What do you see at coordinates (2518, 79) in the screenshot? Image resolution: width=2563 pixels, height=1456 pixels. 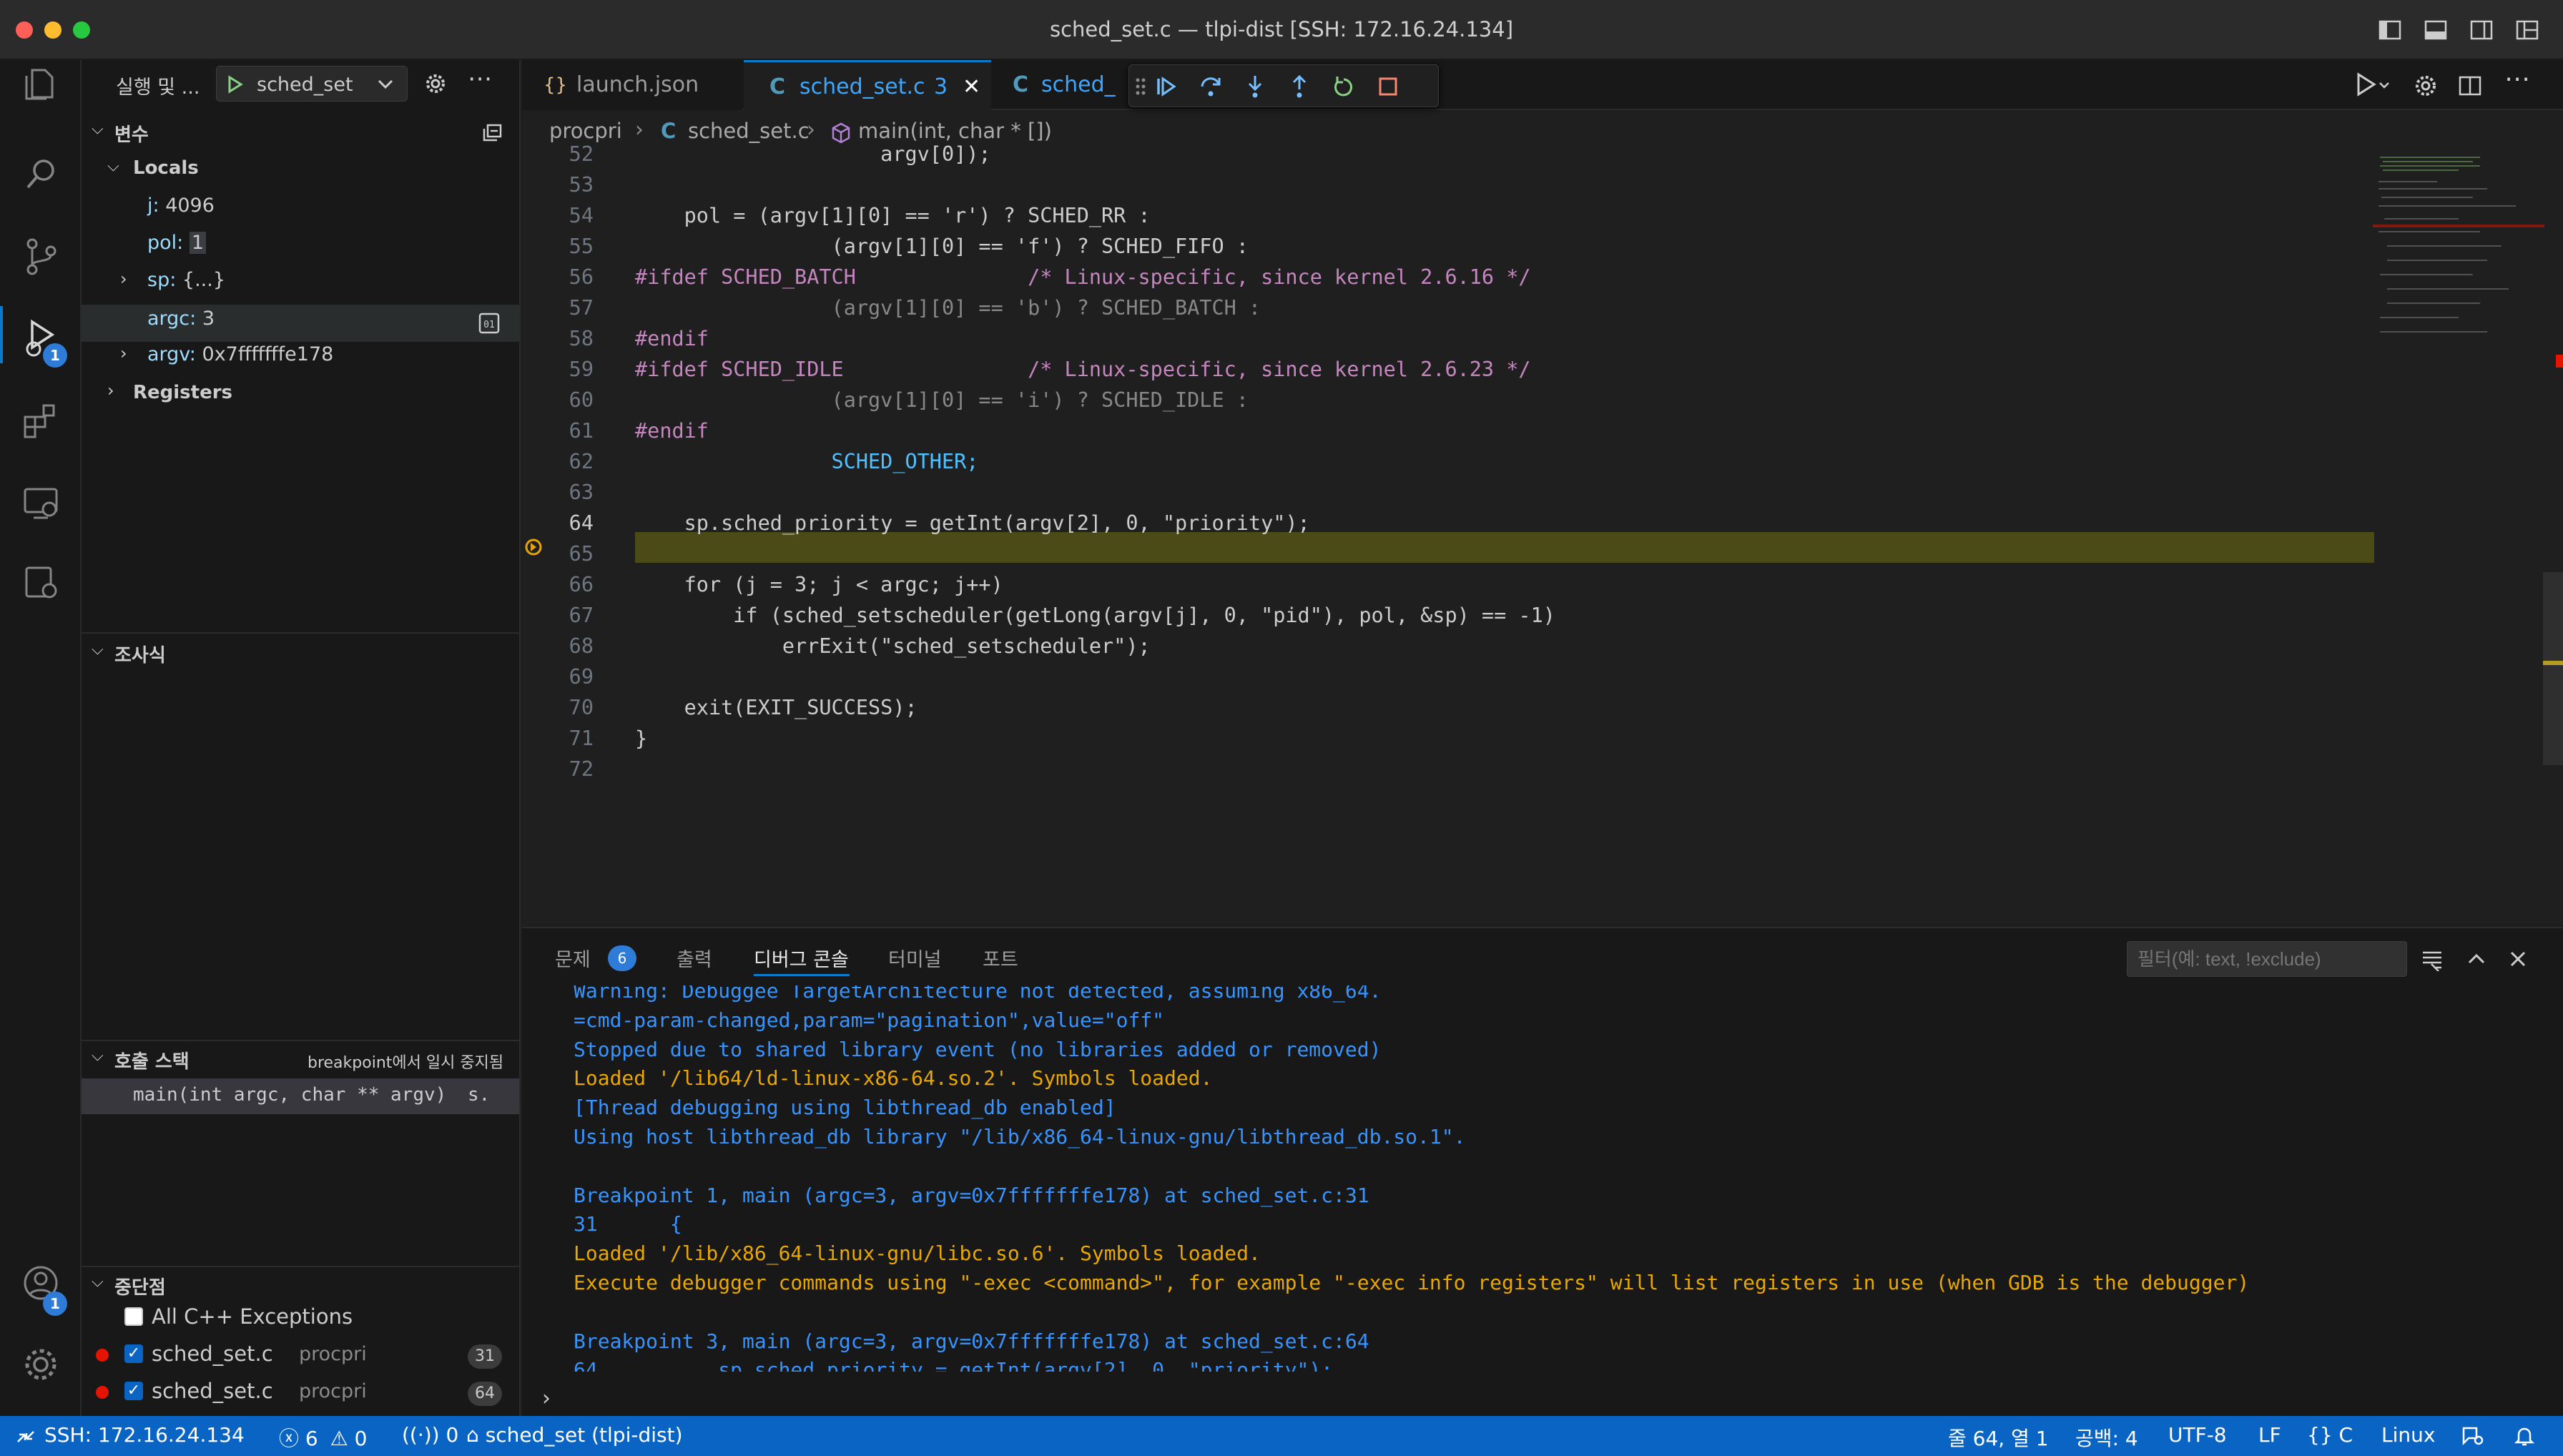 I see `more-actions-icon: ⋯` at bounding box center [2518, 79].